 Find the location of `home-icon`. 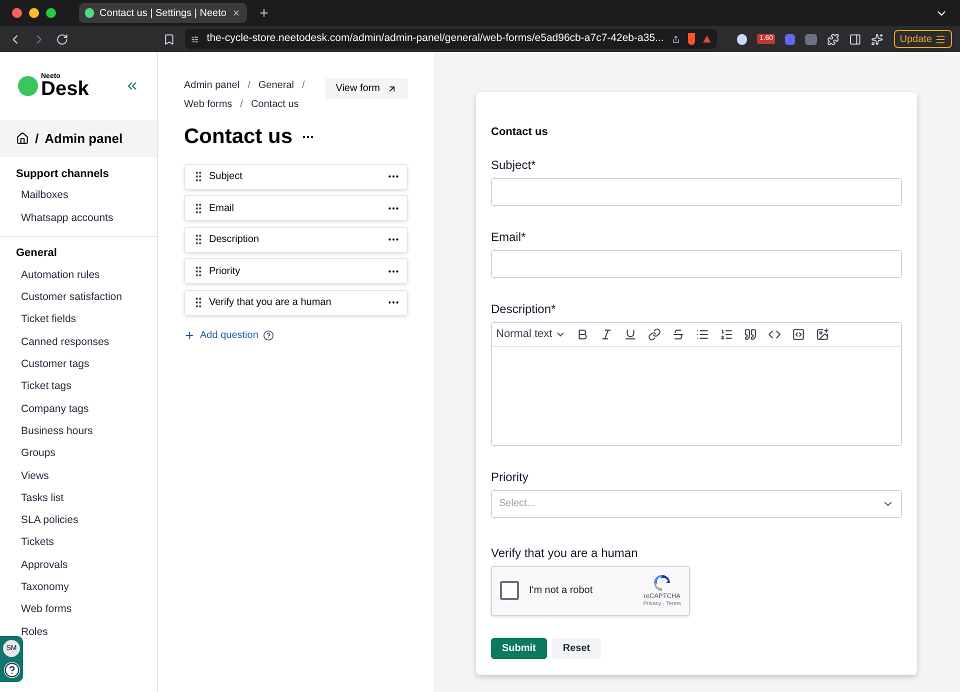

home-icon is located at coordinates (22, 138).